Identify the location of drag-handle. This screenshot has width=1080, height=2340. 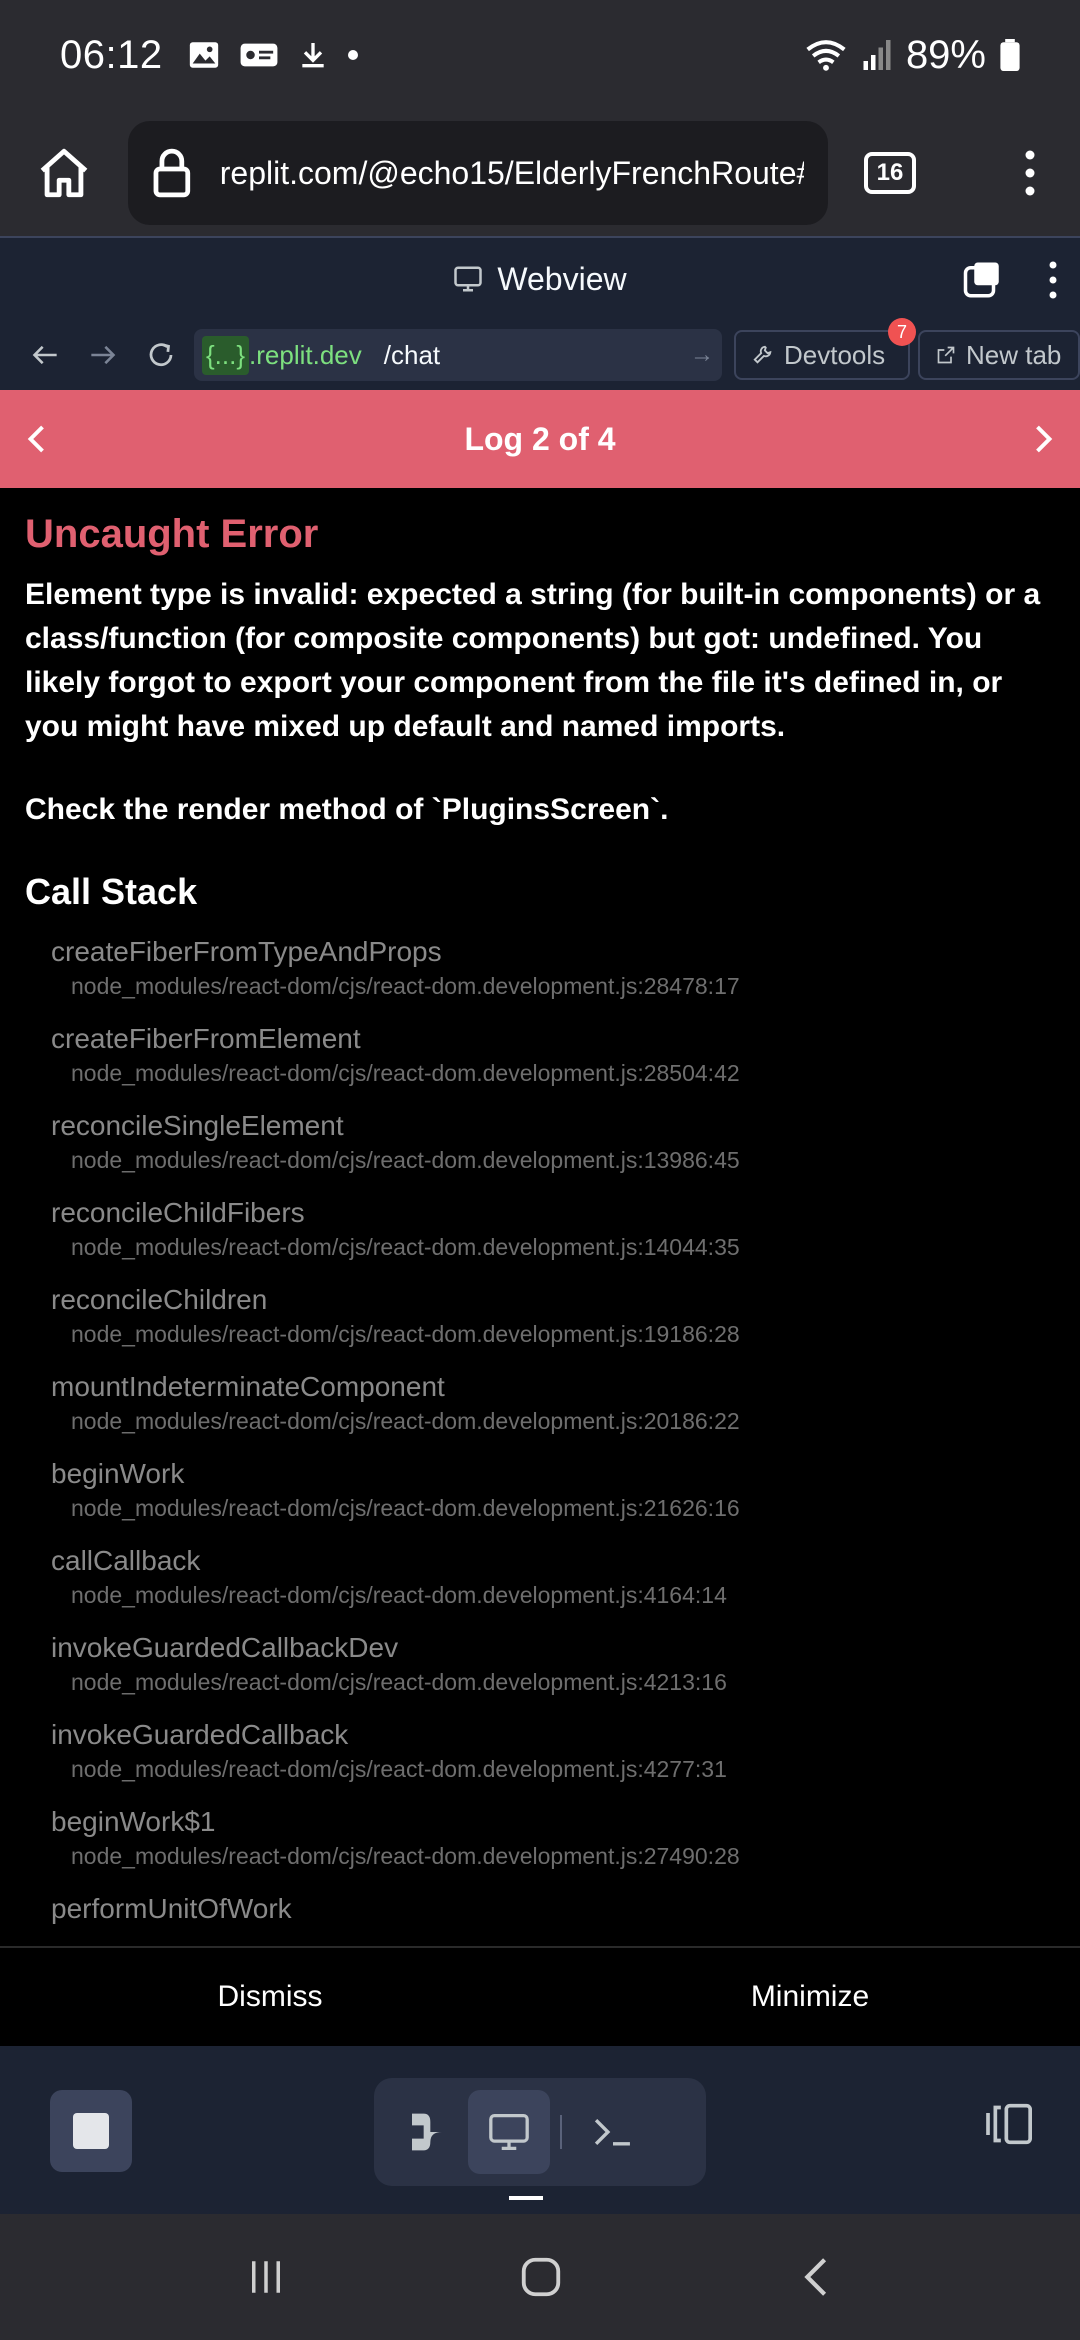
(526, 2198).